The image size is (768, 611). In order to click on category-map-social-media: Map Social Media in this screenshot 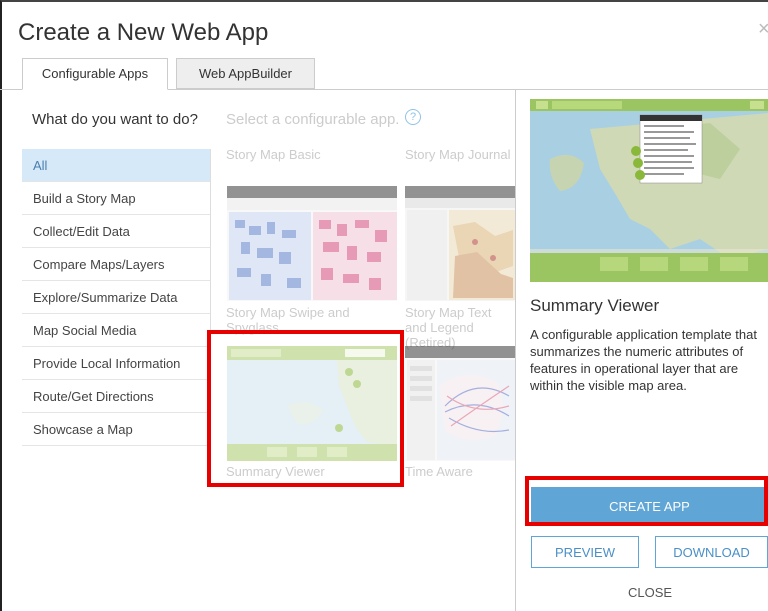, I will do `click(116, 330)`.